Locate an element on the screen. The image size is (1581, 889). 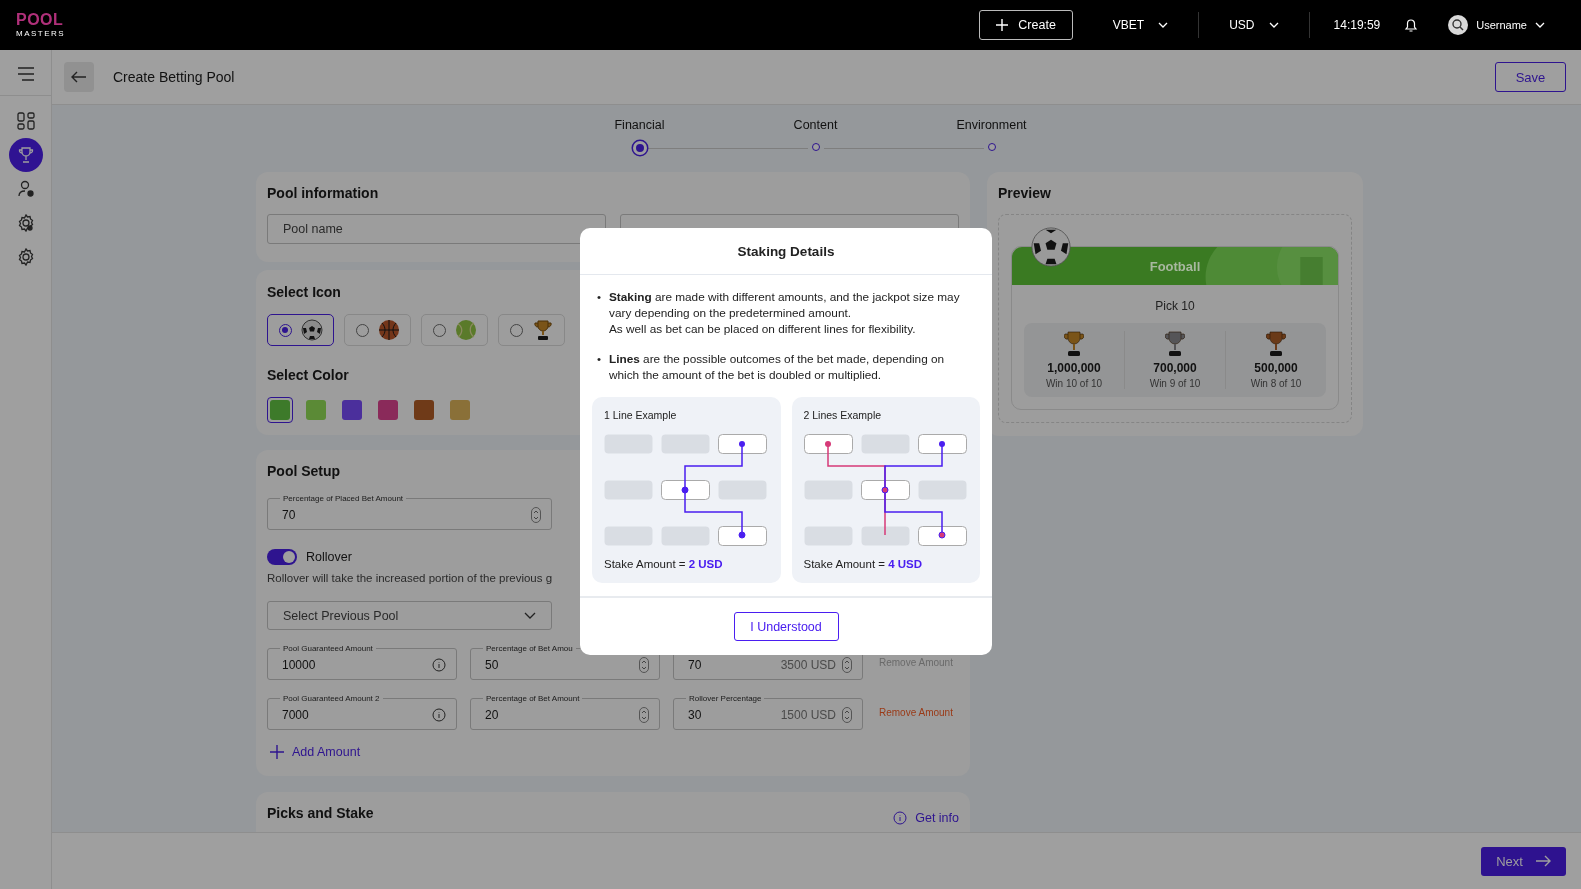
stake-amount: Stake Amount = 2 USD is located at coordinates (663, 564).